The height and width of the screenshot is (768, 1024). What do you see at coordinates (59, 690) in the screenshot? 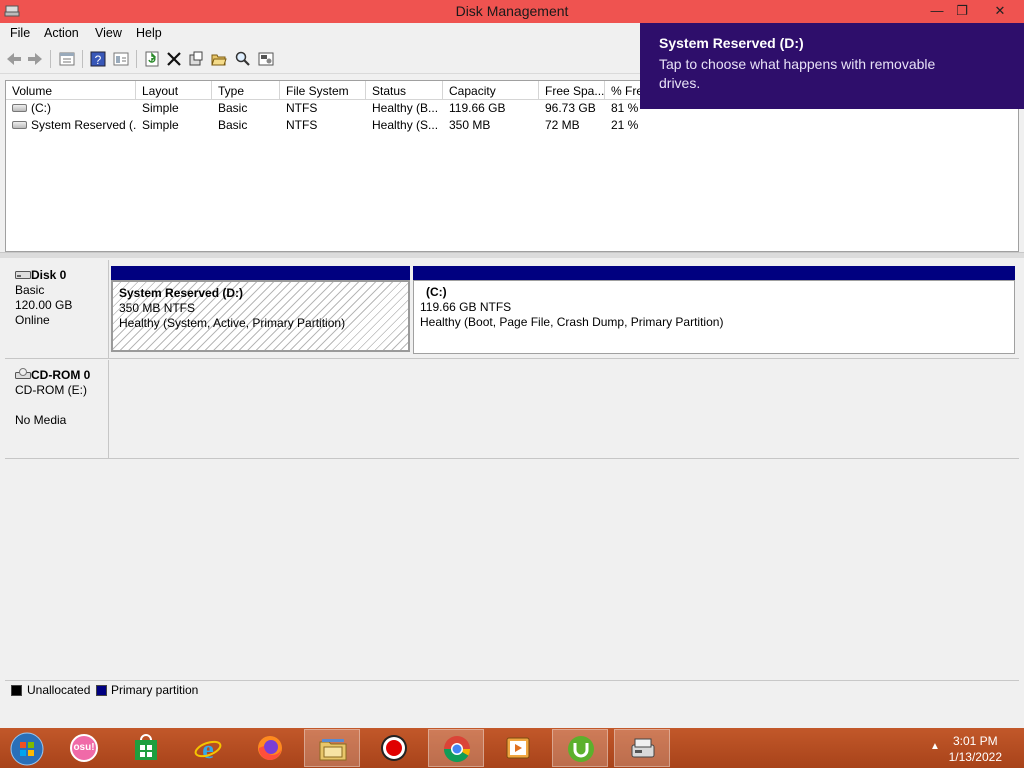
I see `legend-label-unallocated: Unallocated` at bounding box center [59, 690].